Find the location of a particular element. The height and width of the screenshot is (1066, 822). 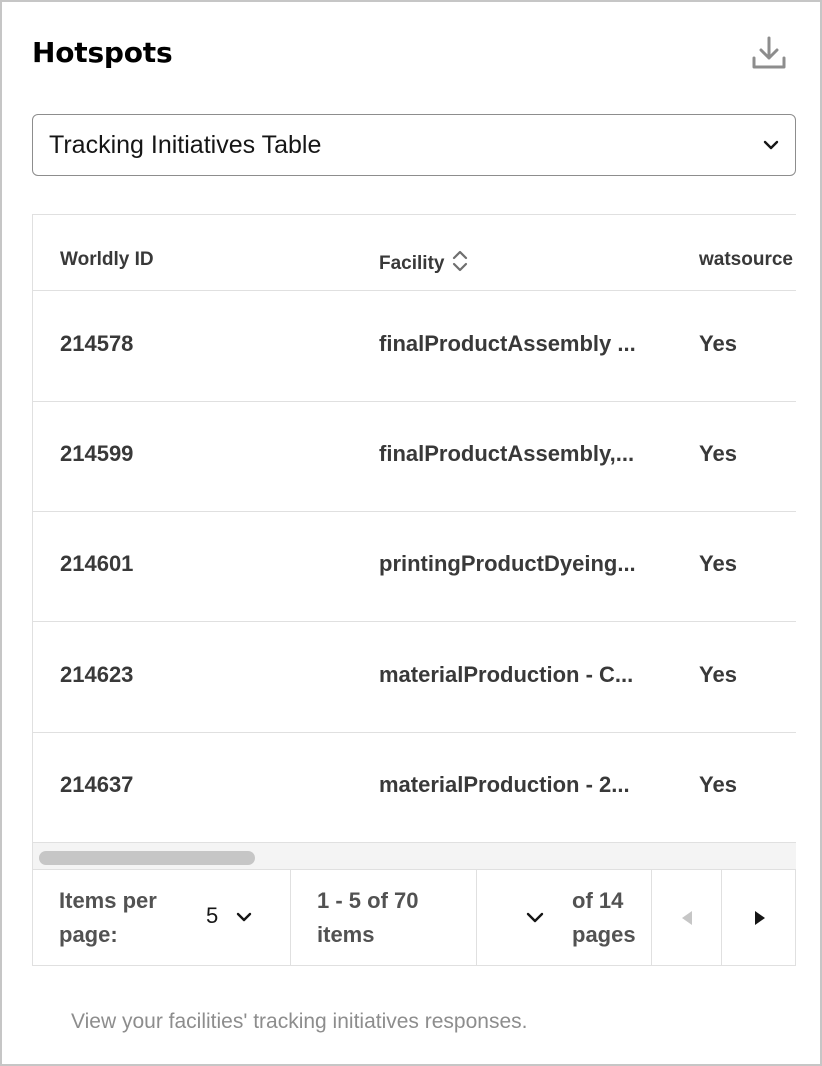

cell-worldly-id: 214578 is located at coordinates (97, 343).